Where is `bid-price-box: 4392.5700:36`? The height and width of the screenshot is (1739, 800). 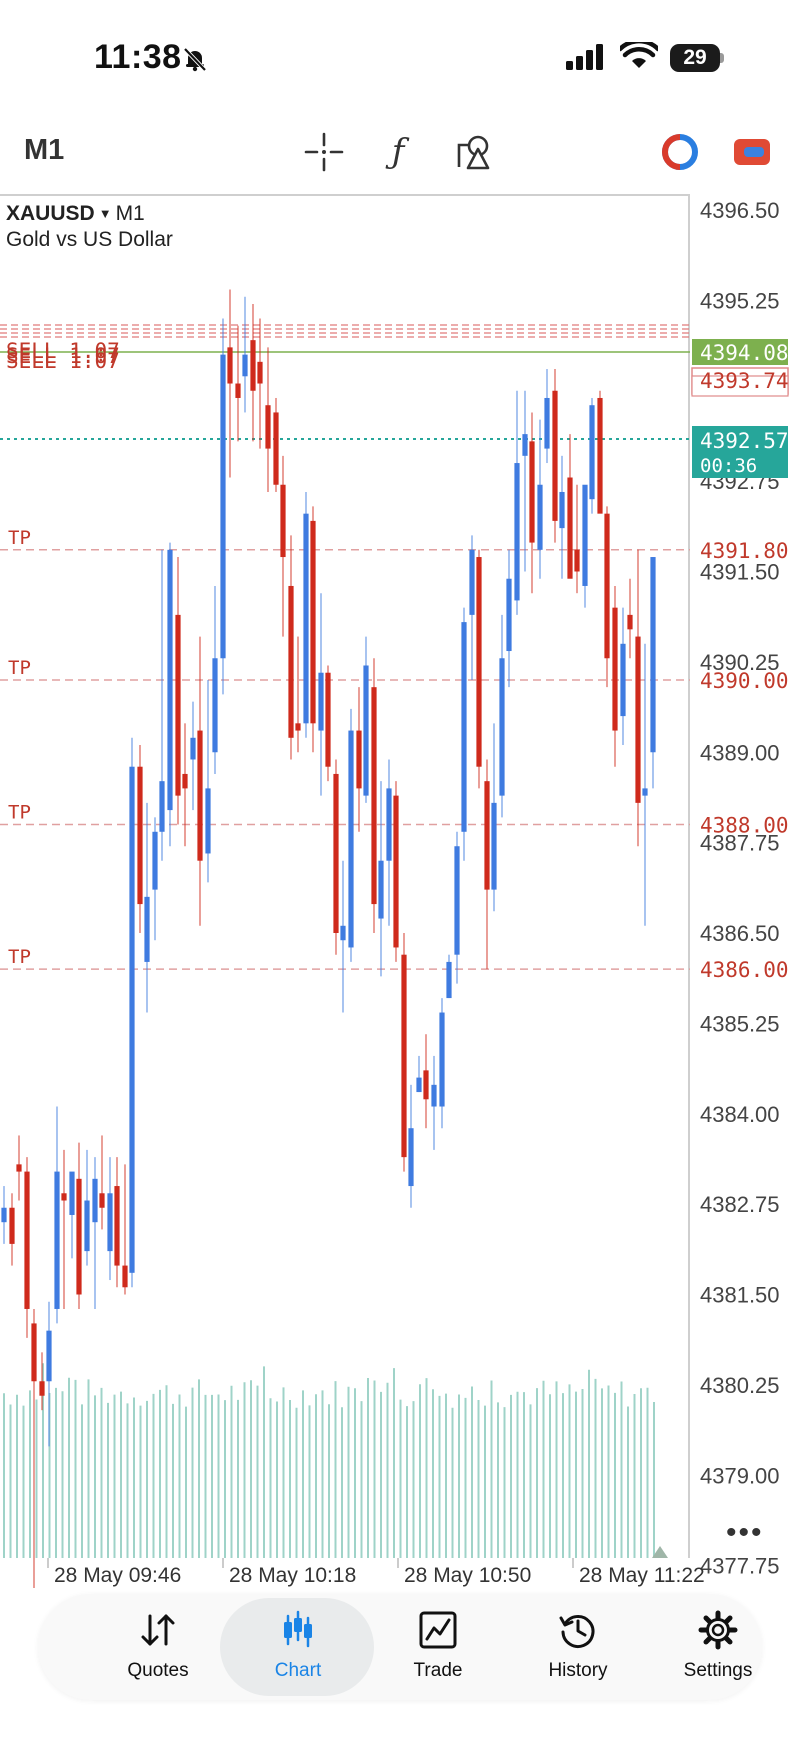 bid-price-box: 4392.5700:36 is located at coordinates (740, 452).